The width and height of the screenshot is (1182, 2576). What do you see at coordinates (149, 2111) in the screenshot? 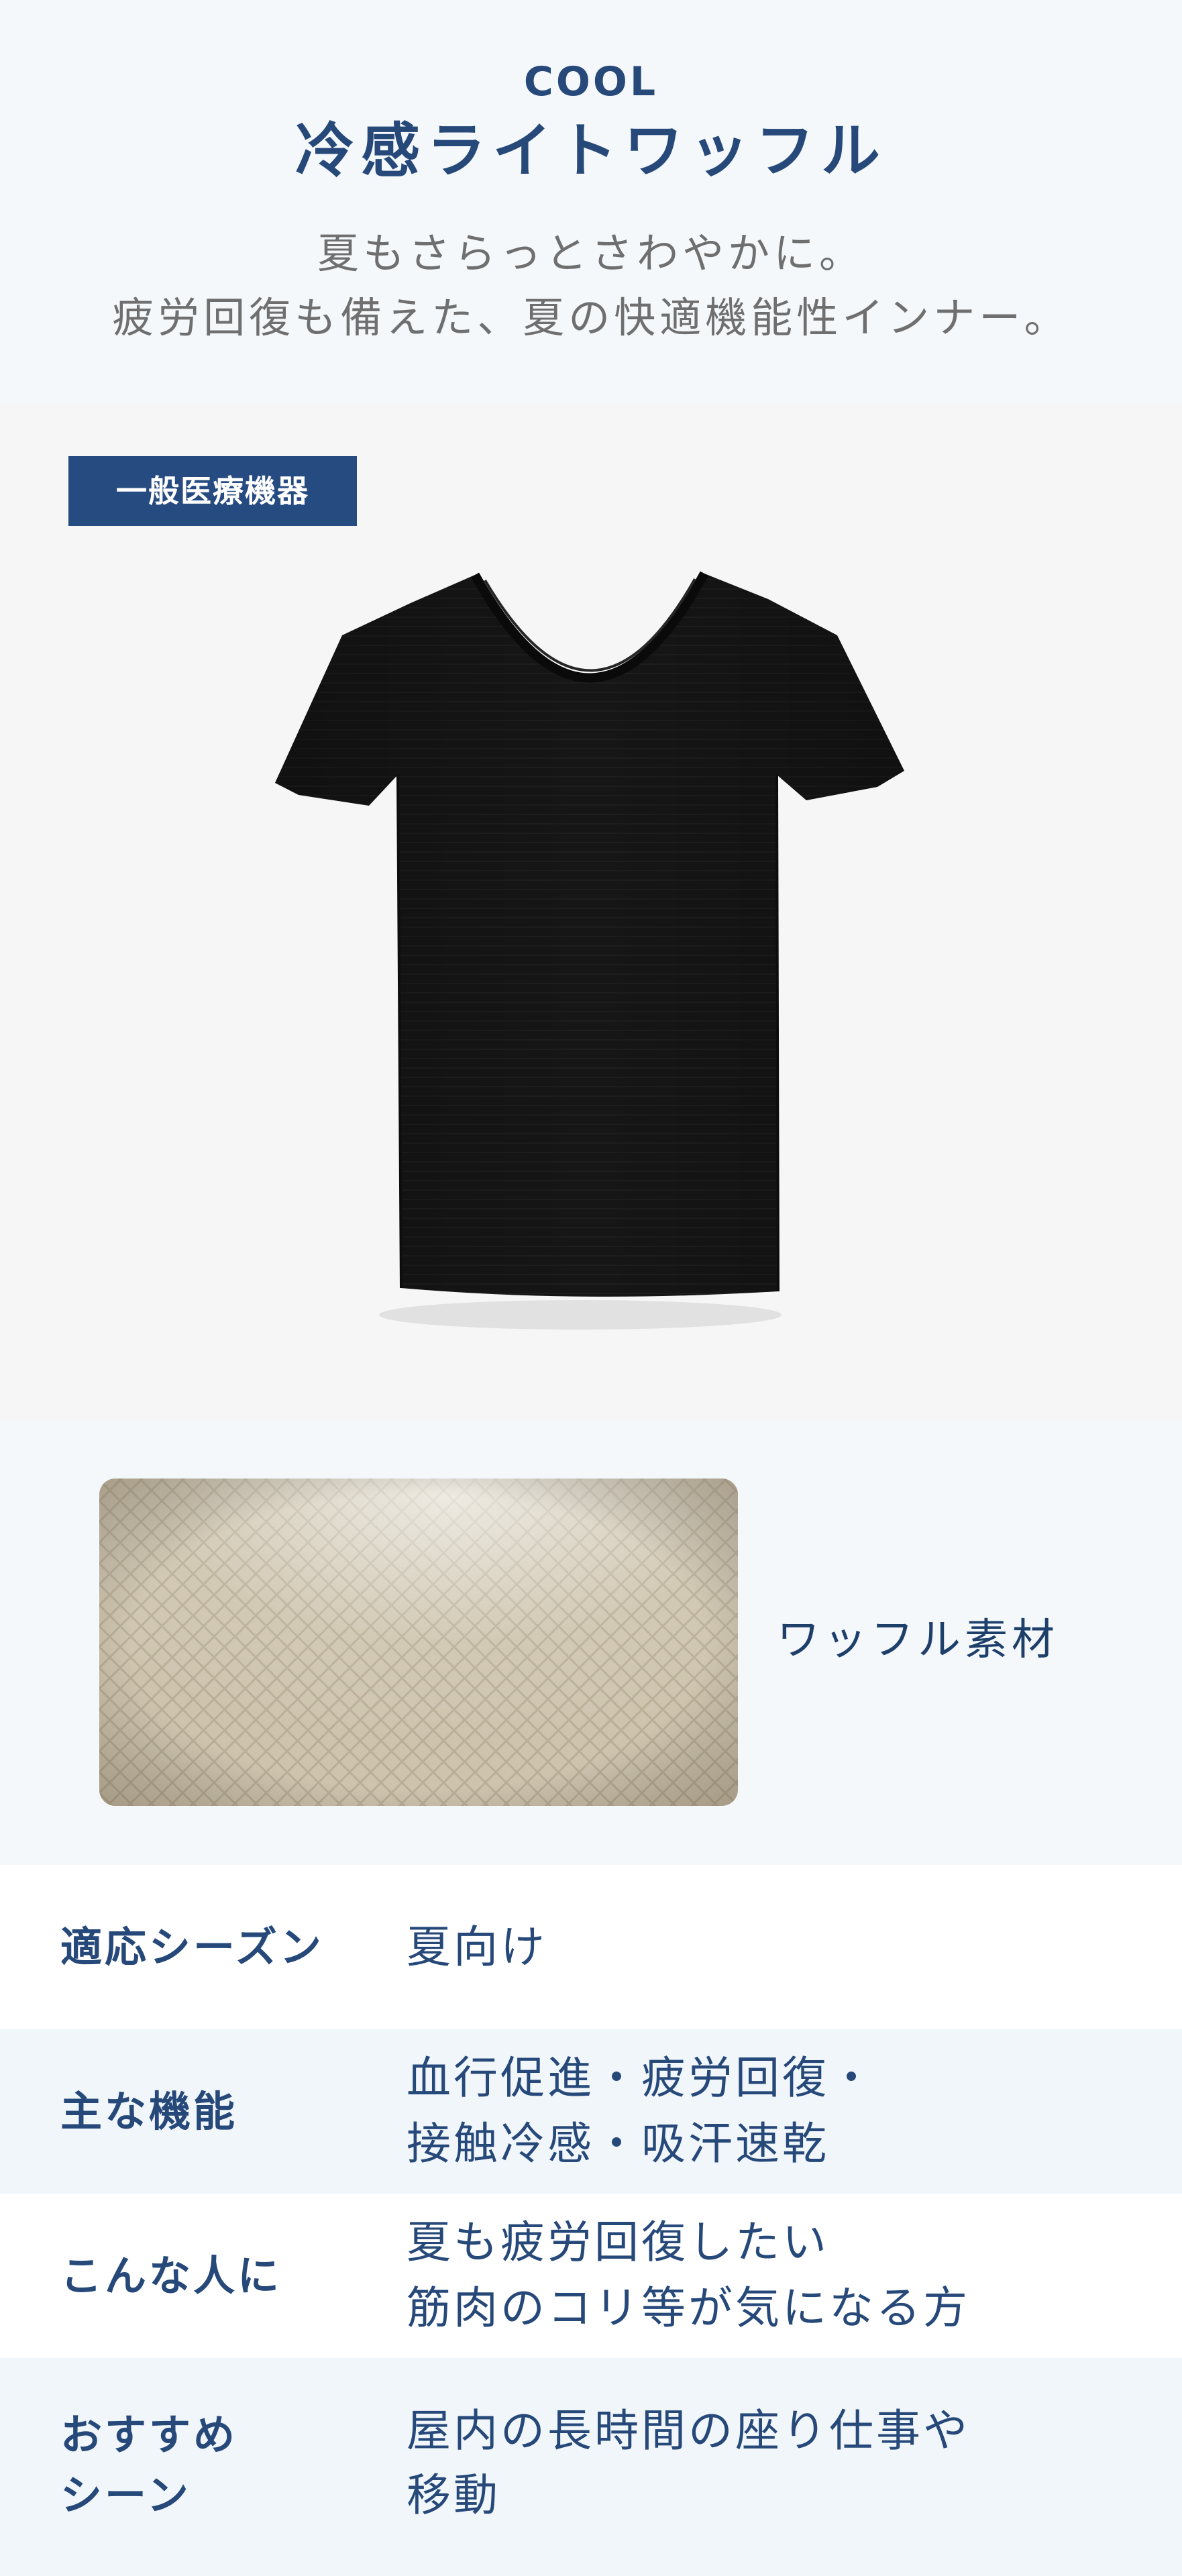
I see `spec-key-functions: 主な機能` at bounding box center [149, 2111].